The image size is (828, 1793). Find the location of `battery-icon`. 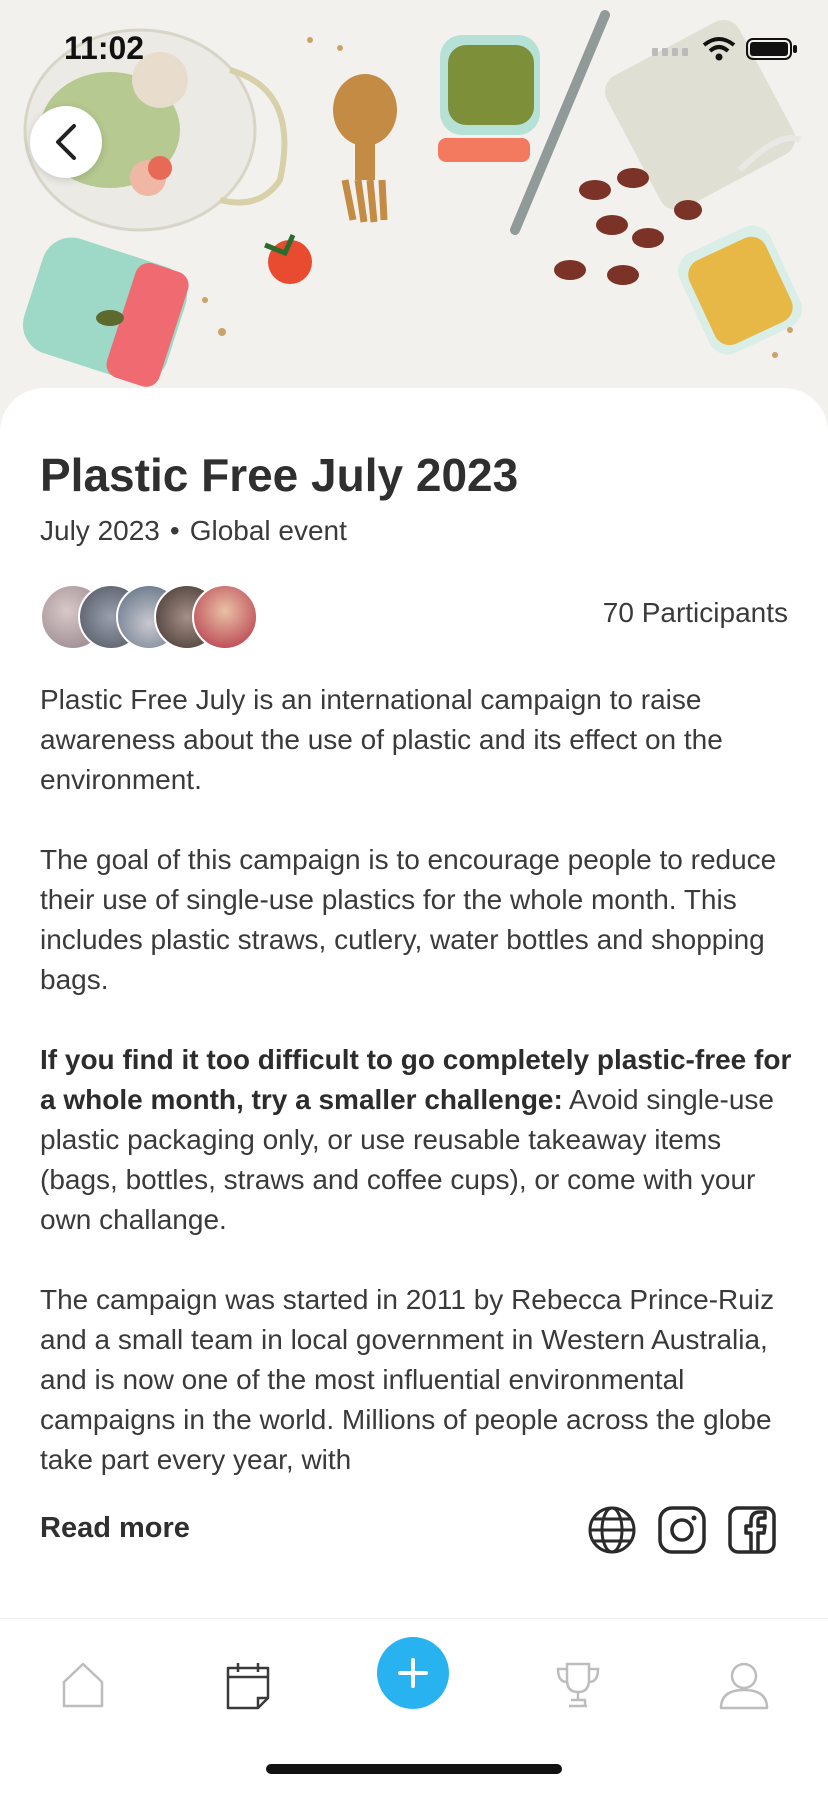

battery-icon is located at coordinates (771, 49).